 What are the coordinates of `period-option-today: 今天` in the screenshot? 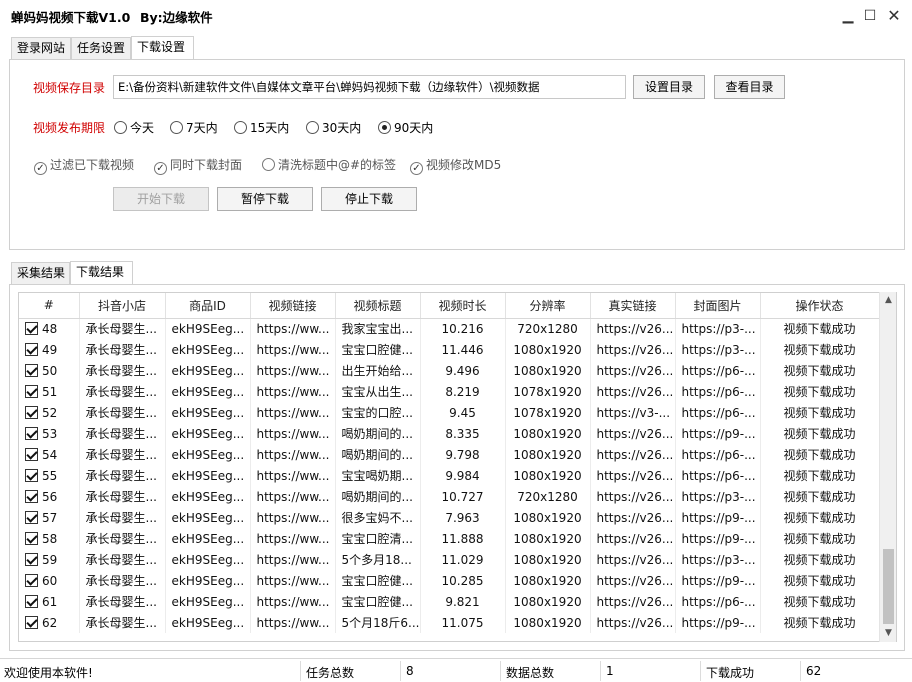 It's located at (134, 127).